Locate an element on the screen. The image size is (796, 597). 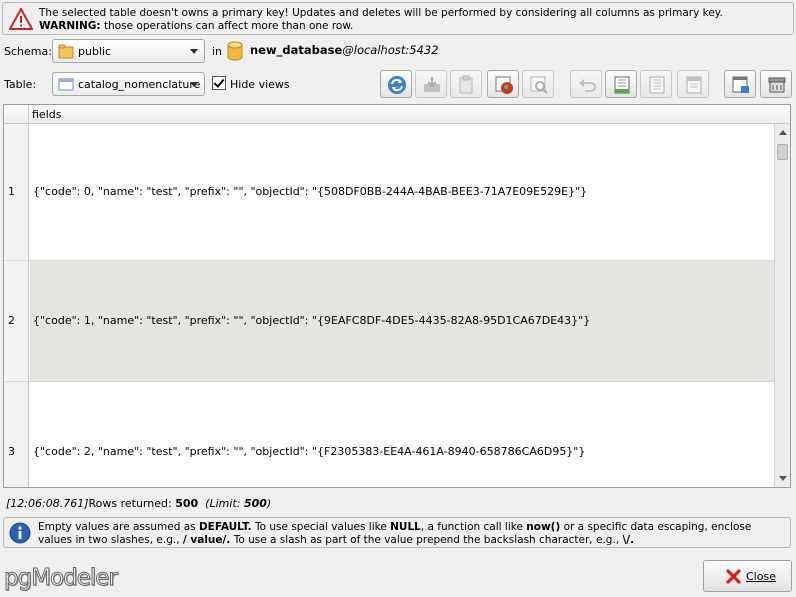
schema-label: Schema: is located at coordinates (28, 51).